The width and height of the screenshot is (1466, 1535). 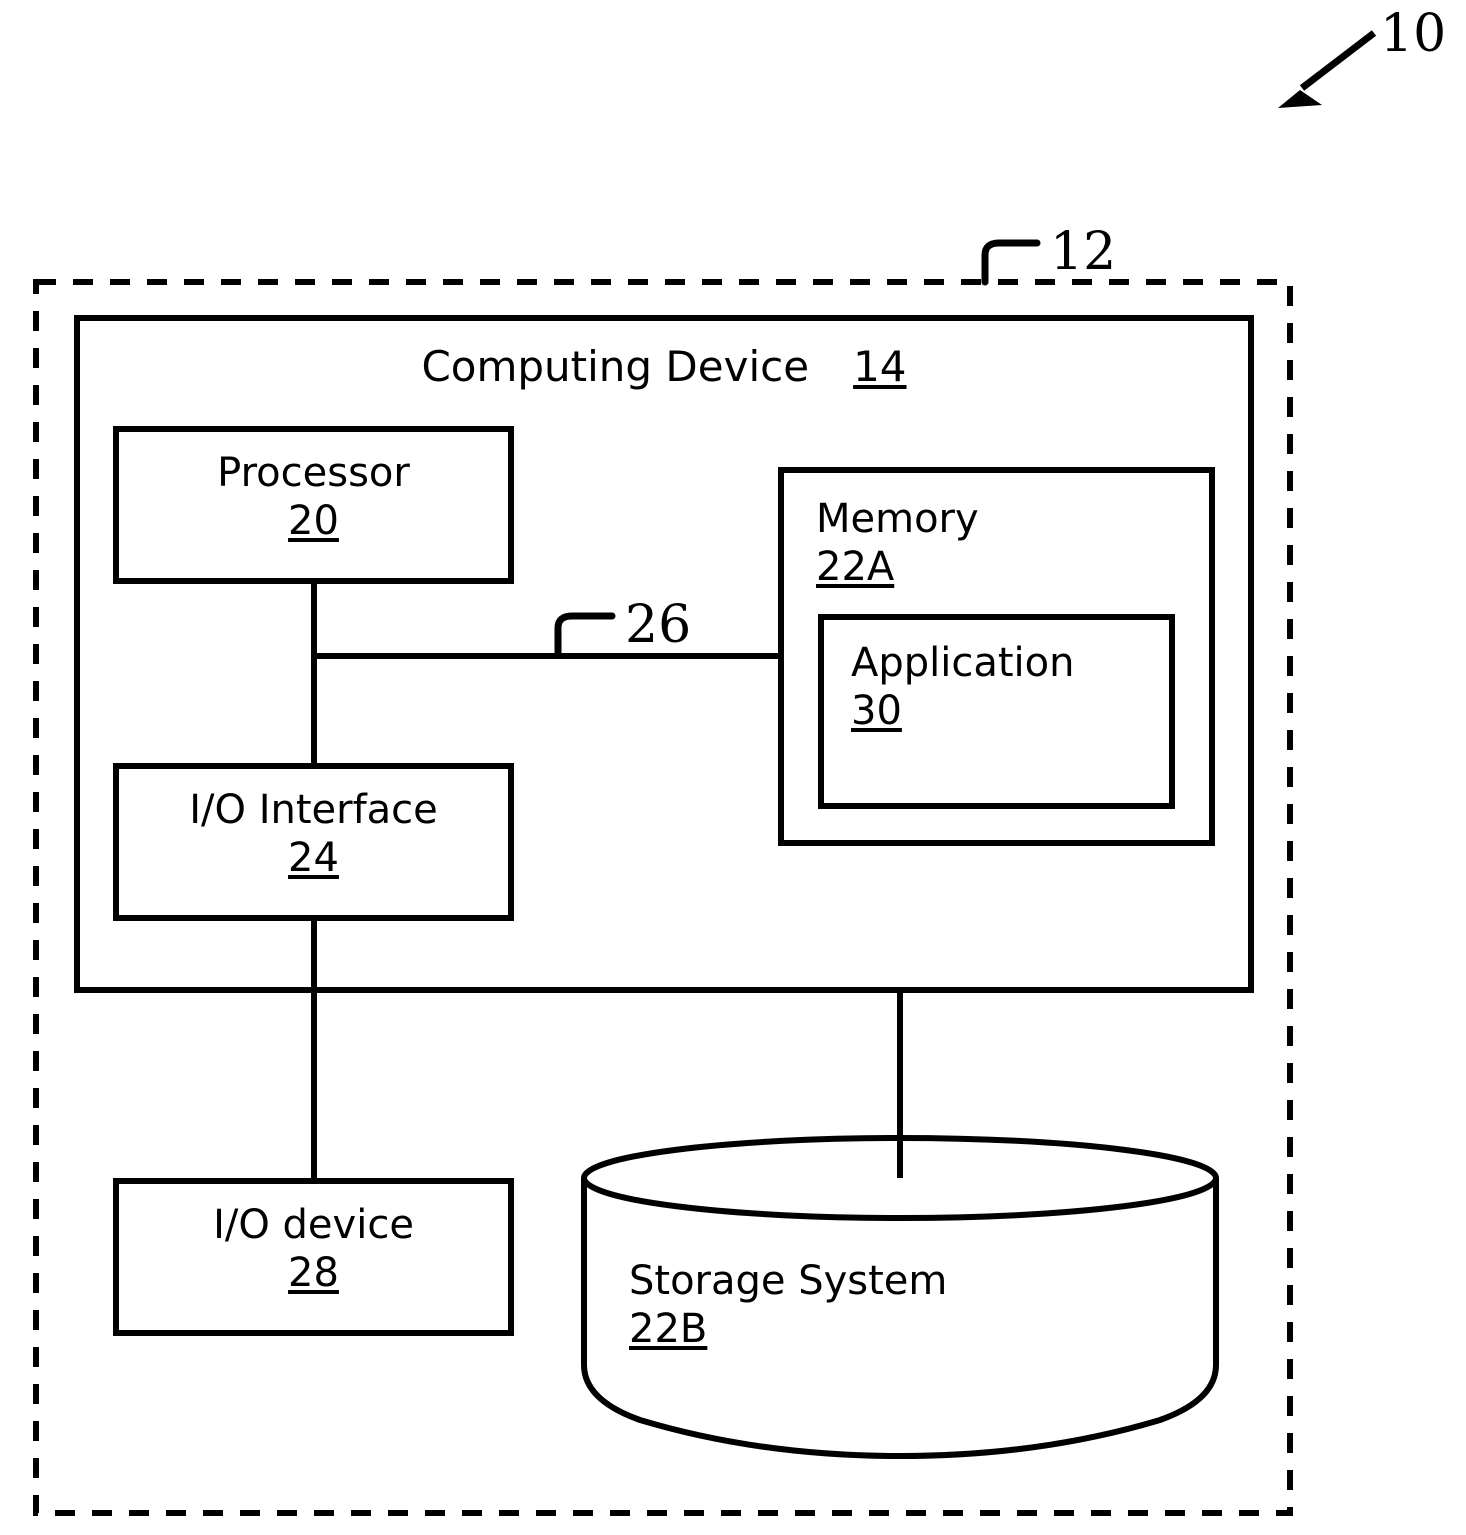 I want to click on application-ref: 30, so click(x=876, y=711).